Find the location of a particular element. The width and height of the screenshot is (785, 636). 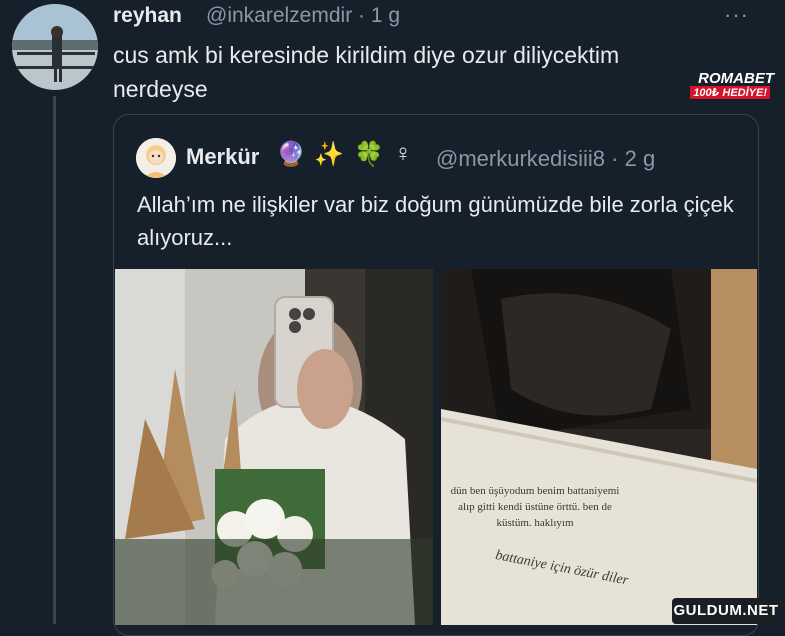

female-sign-icon: ♀ is located at coordinates (403, 153).